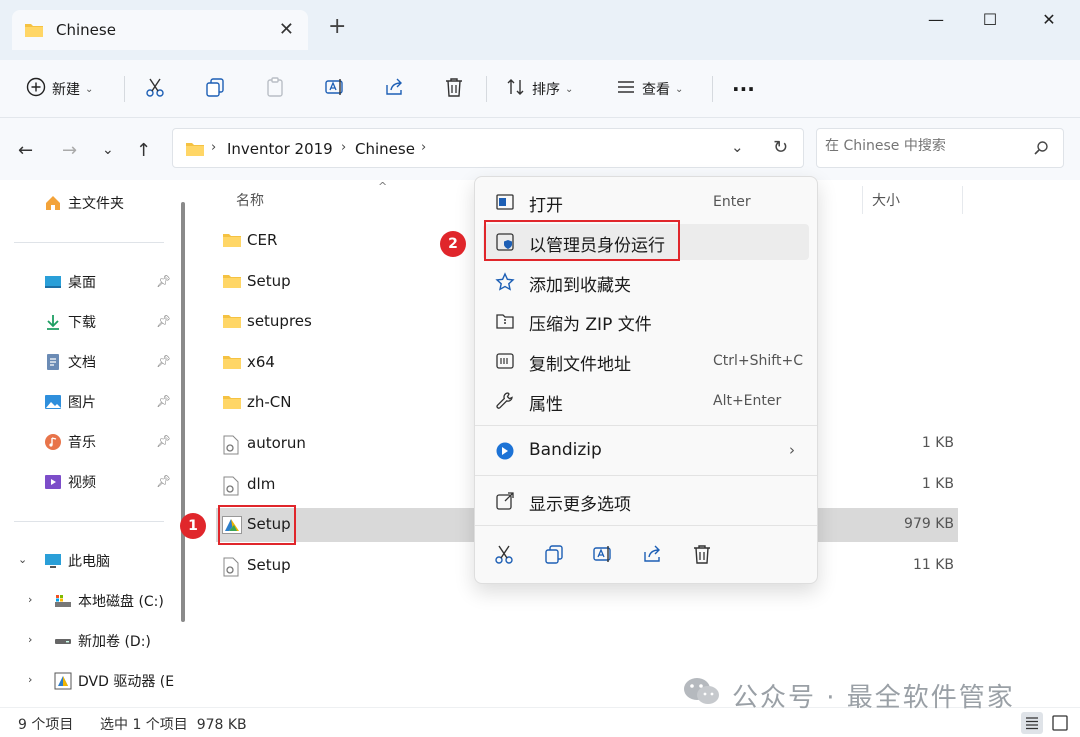 This screenshot has height=737, width=1080. What do you see at coordinates (703, 555) in the screenshot?
I see `delete-icon` at bounding box center [703, 555].